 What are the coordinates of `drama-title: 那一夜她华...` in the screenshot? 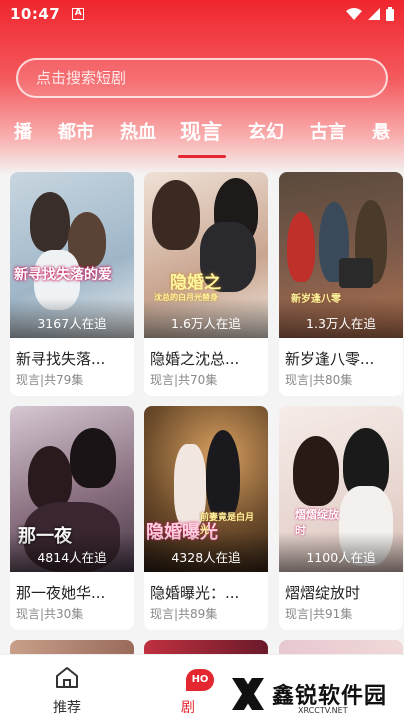 It's located at (61, 593).